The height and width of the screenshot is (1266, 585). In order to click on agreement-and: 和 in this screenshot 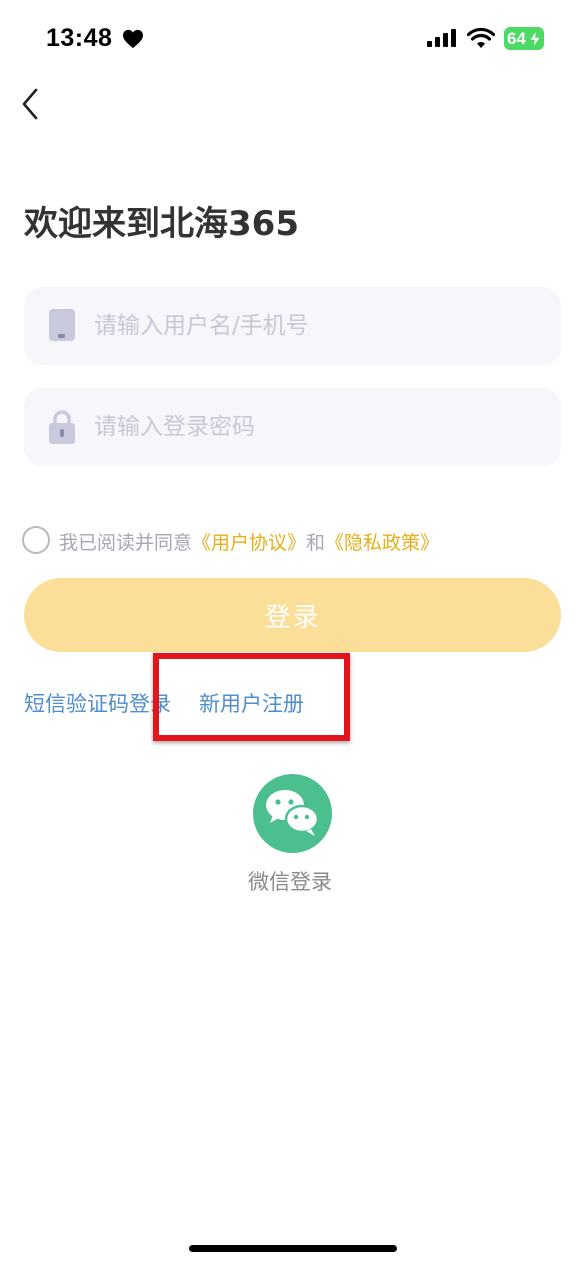, I will do `click(316, 543)`.